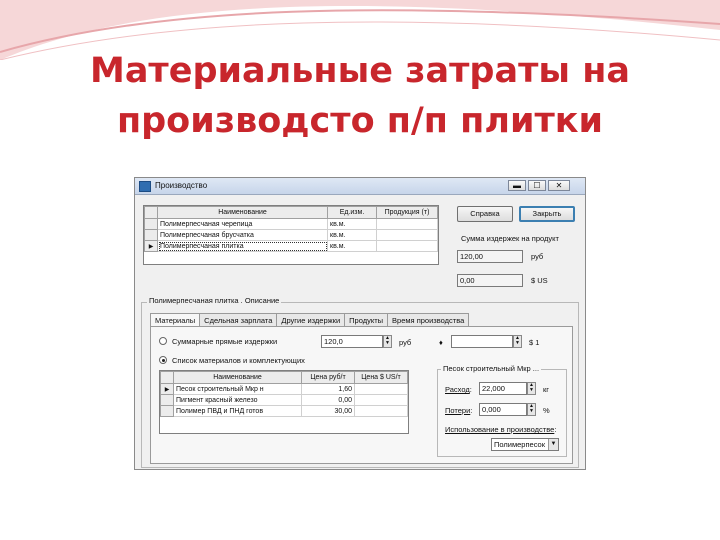  Describe the element at coordinates (534, 342) in the screenshot. I see `total-usd-unit: $ 1` at that location.